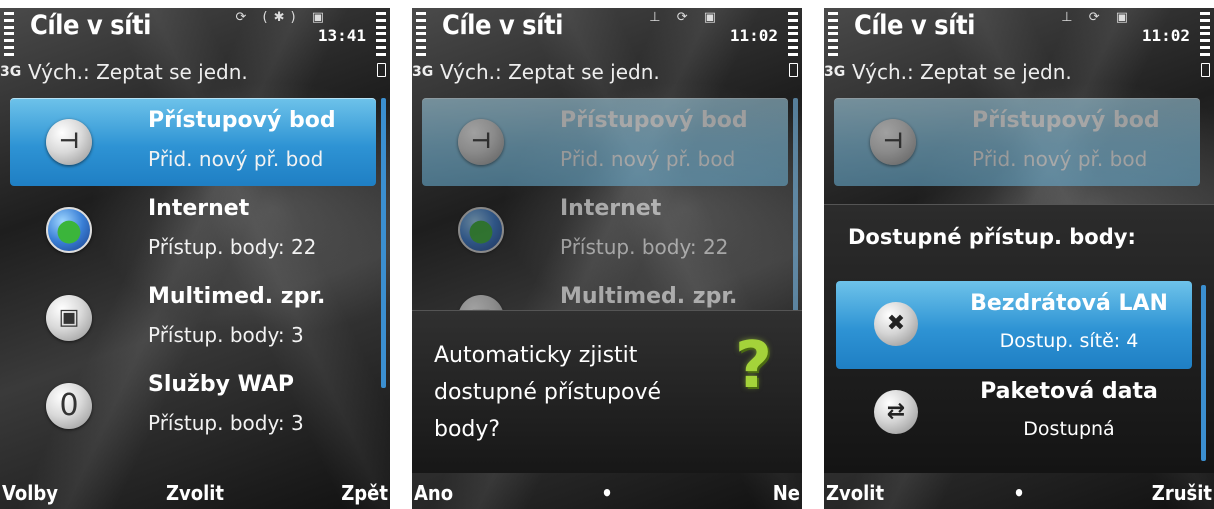 The image size is (1214, 509). What do you see at coordinates (193, 318) in the screenshot?
I see `list-item-multimedia: ▣ Multimed. zpr. Přístup. body: 3` at bounding box center [193, 318].